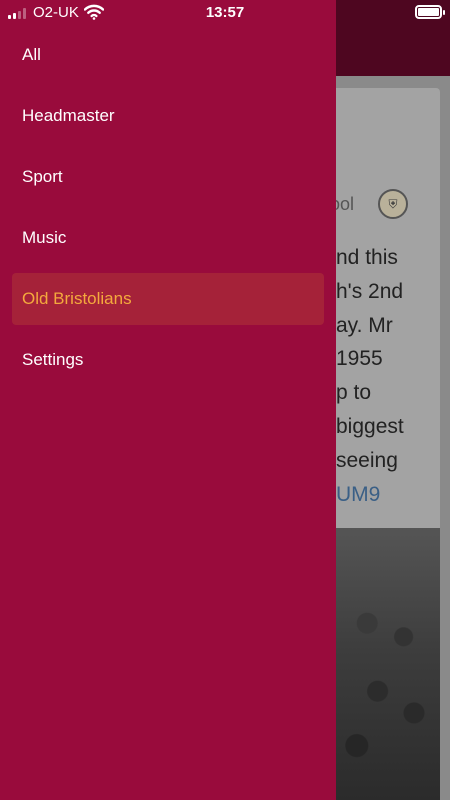  I want to click on post-text-line: seeing, so click(367, 460).